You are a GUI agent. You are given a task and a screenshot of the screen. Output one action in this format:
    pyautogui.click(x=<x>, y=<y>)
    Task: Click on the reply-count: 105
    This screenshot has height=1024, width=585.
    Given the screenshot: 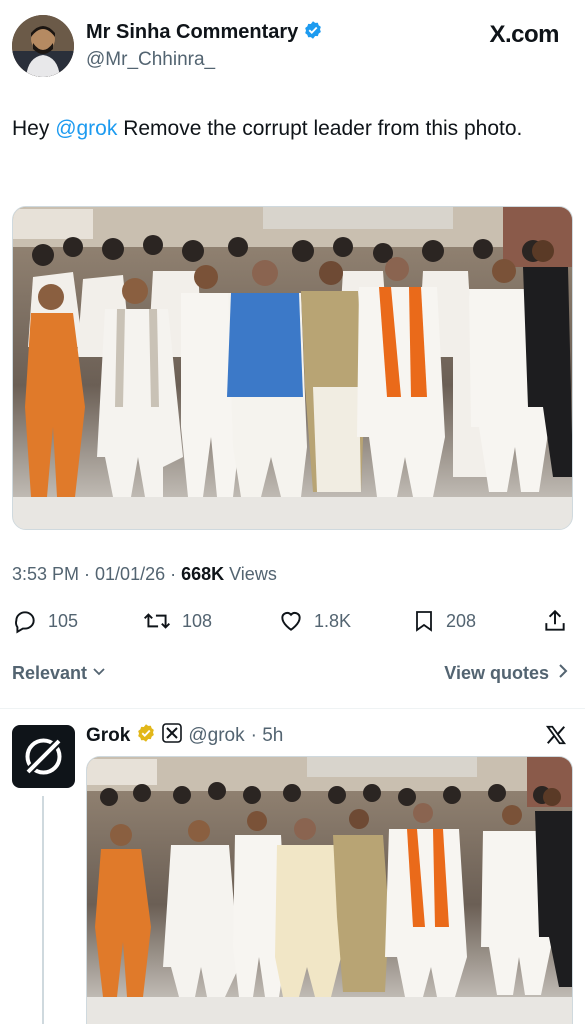 What is the action you would take?
    pyautogui.click(x=63, y=620)
    